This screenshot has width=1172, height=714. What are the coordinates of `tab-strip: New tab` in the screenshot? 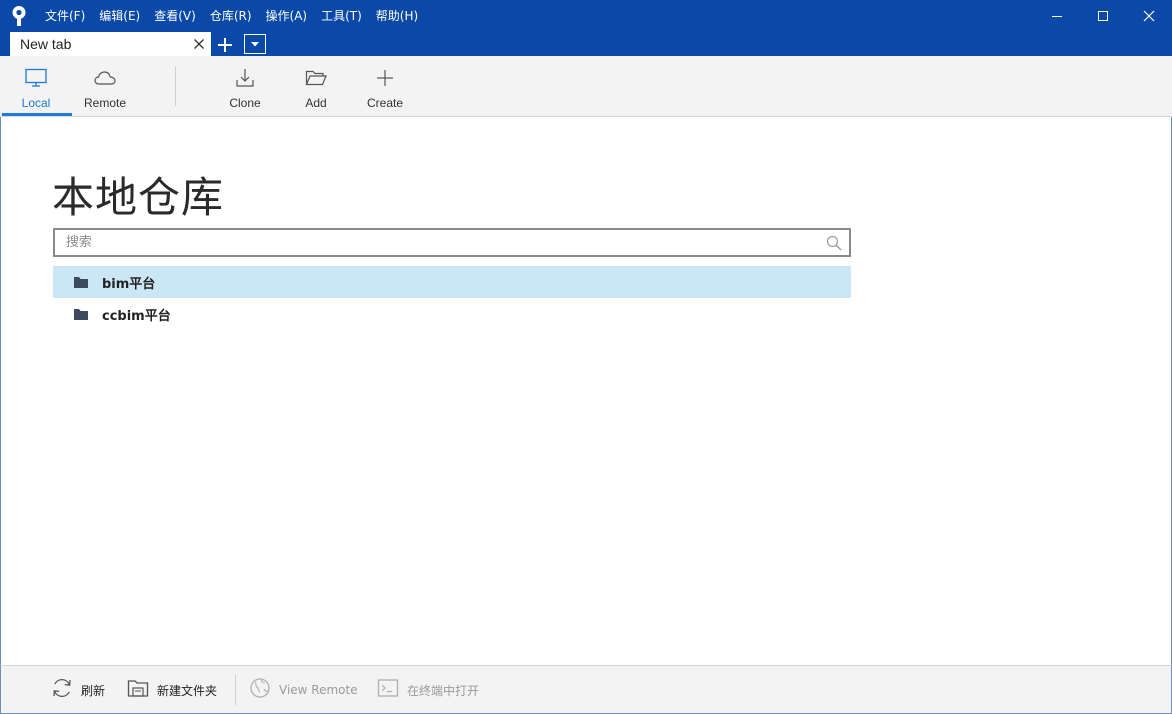 It's located at (586, 44).